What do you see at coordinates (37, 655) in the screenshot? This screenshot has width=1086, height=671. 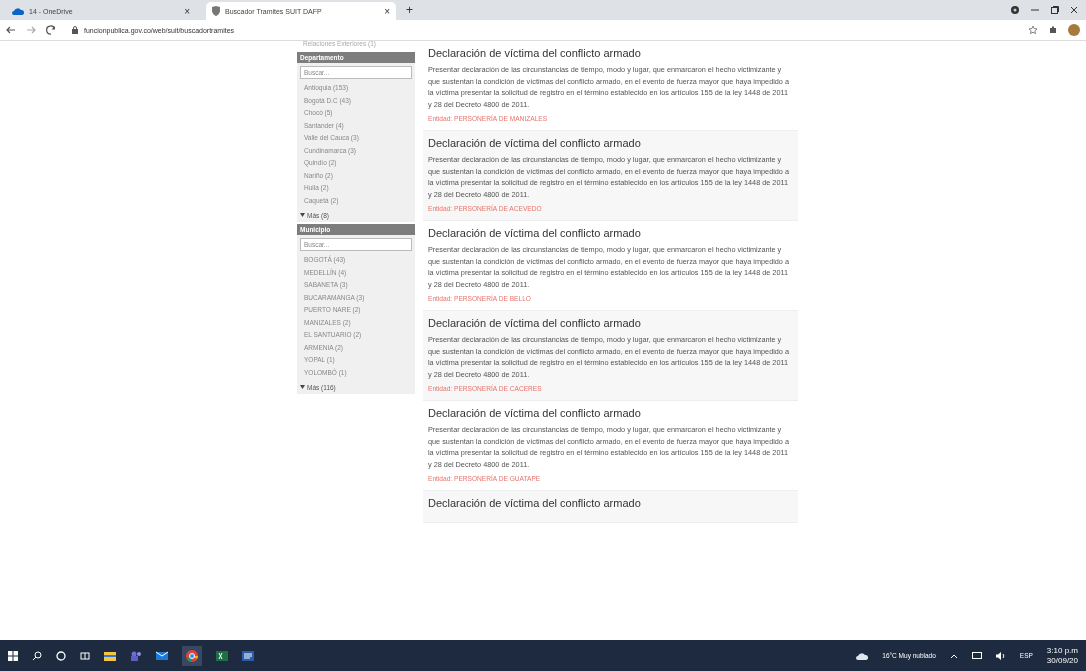 I see `search-icon` at bounding box center [37, 655].